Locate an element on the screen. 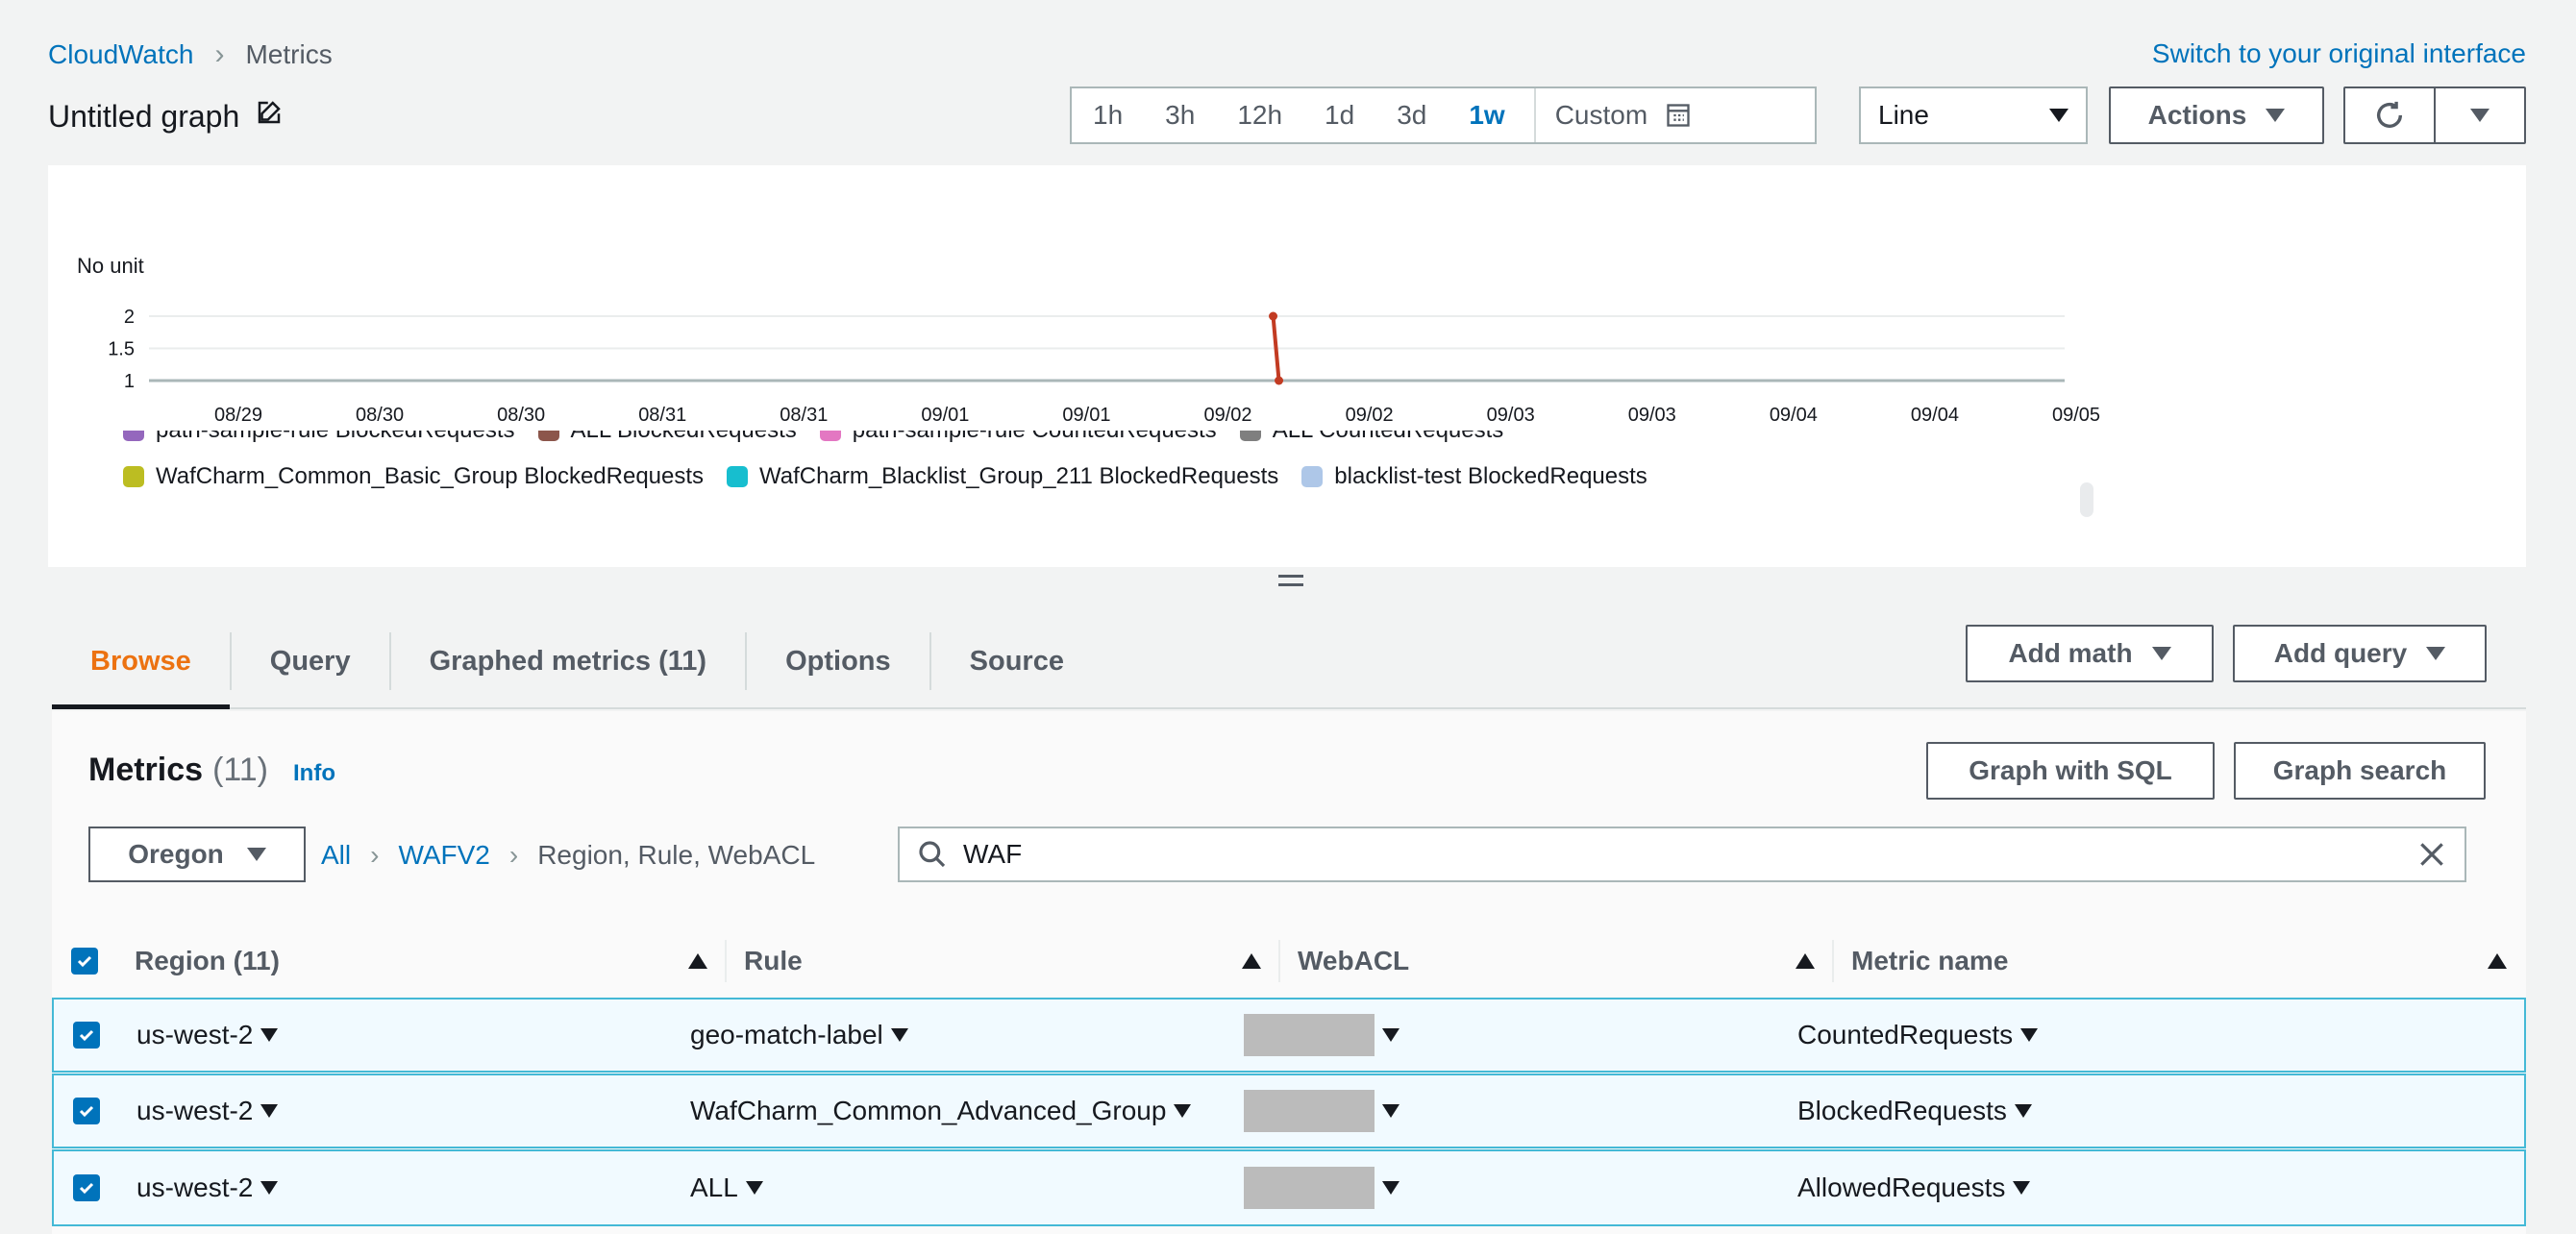  table-row: us-west-2 ALL AllowedRequests is located at coordinates (1289, 1187).